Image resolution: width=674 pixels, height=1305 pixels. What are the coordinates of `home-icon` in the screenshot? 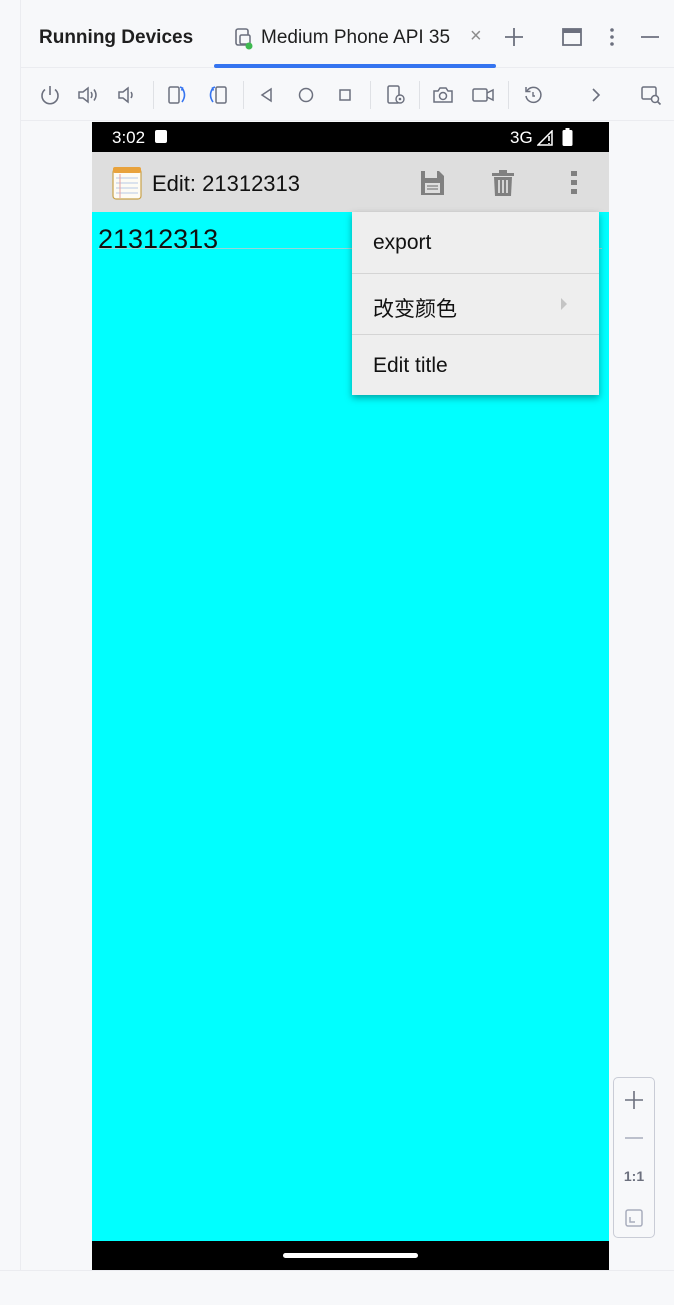 It's located at (306, 95).